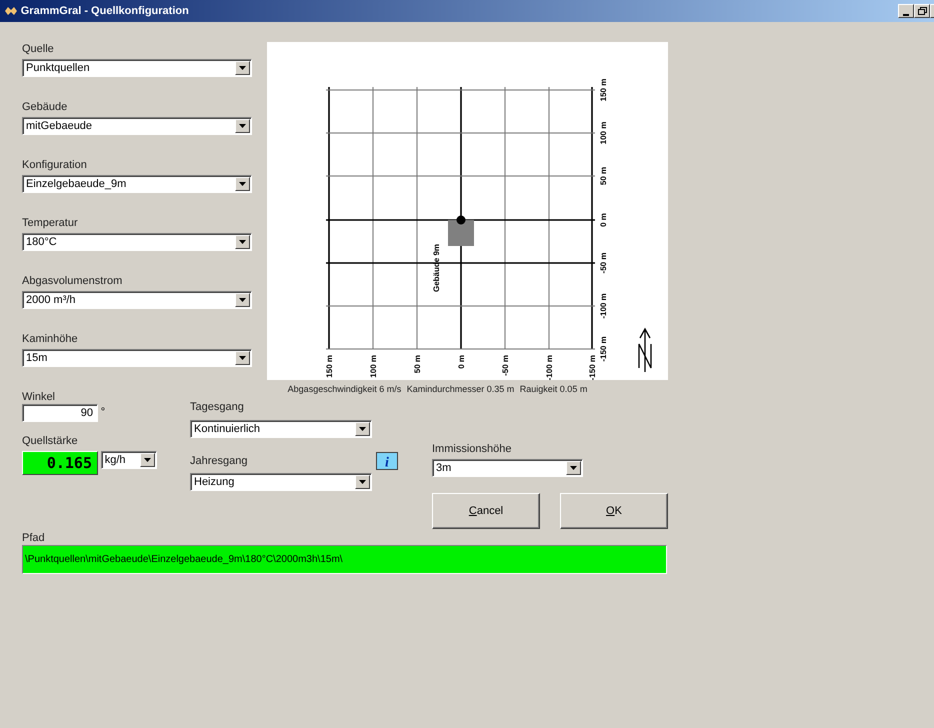 This screenshot has height=728, width=934. I want to click on parameter-text: Kamindurchmesser 0.35 m, so click(460, 389).